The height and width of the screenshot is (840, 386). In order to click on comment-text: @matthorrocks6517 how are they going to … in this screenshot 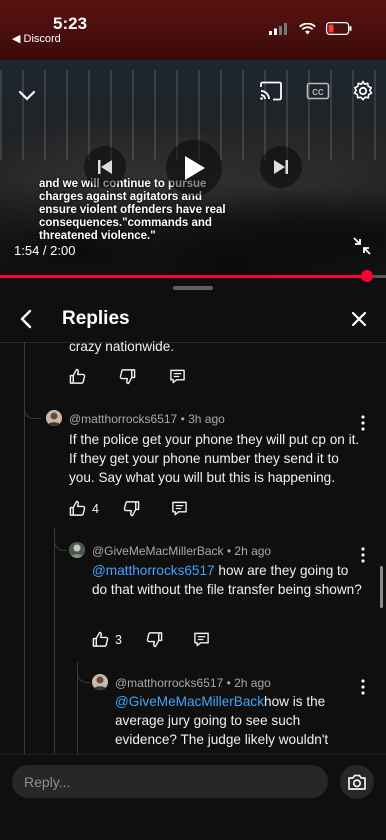, I will do `click(228, 580)`.